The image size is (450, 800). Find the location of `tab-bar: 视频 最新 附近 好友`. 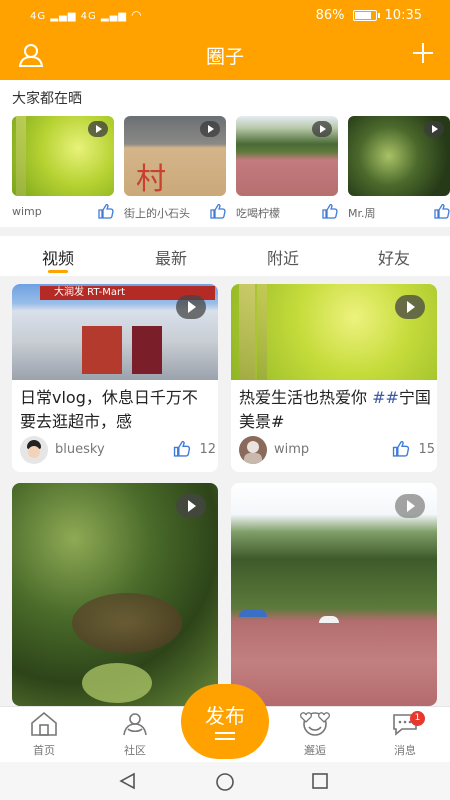

tab-bar: 视频 最新 附近 好友 is located at coordinates (225, 256).